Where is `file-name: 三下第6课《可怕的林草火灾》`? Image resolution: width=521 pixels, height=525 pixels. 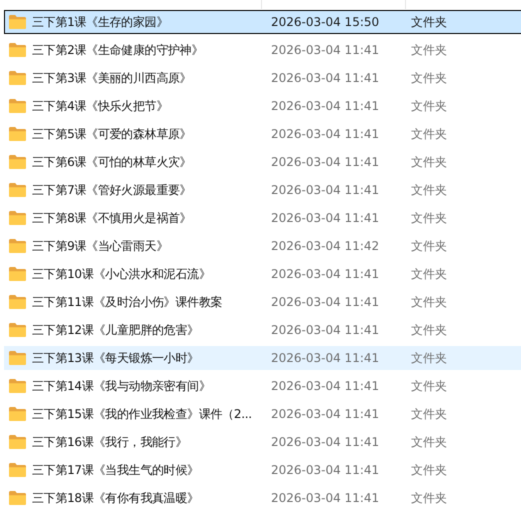 file-name: 三下第6课《可怕的林草火灾》 is located at coordinates (112, 162).